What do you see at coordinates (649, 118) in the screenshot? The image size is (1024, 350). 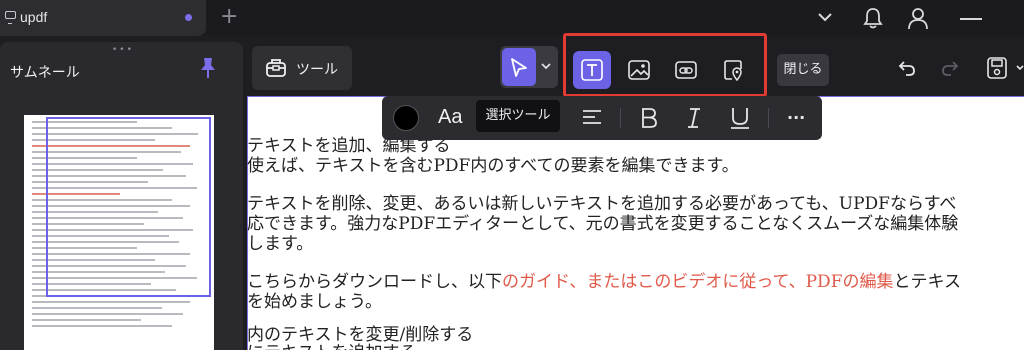 I see `bold-icon` at bounding box center [649, 118].